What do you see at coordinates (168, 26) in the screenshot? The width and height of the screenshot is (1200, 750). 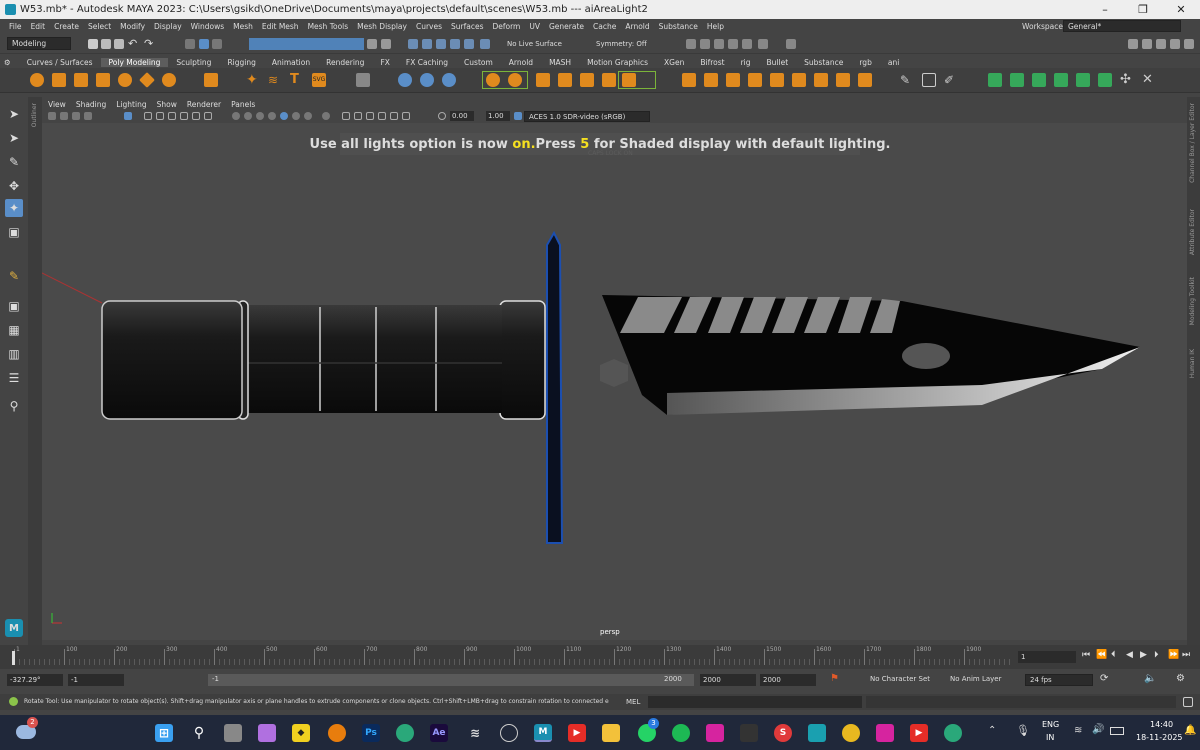 I see `menu-display: Display` at bounding box center [168, 26].